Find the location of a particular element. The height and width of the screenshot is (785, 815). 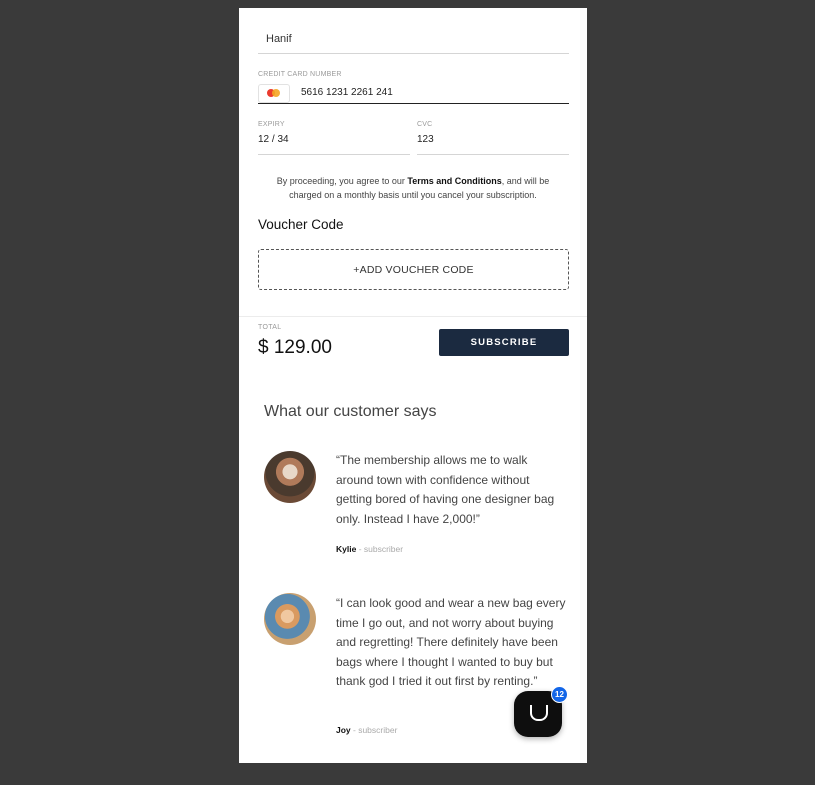

card-number-value: 5616 1231 2261 241 is located at coordinates (347, 92).